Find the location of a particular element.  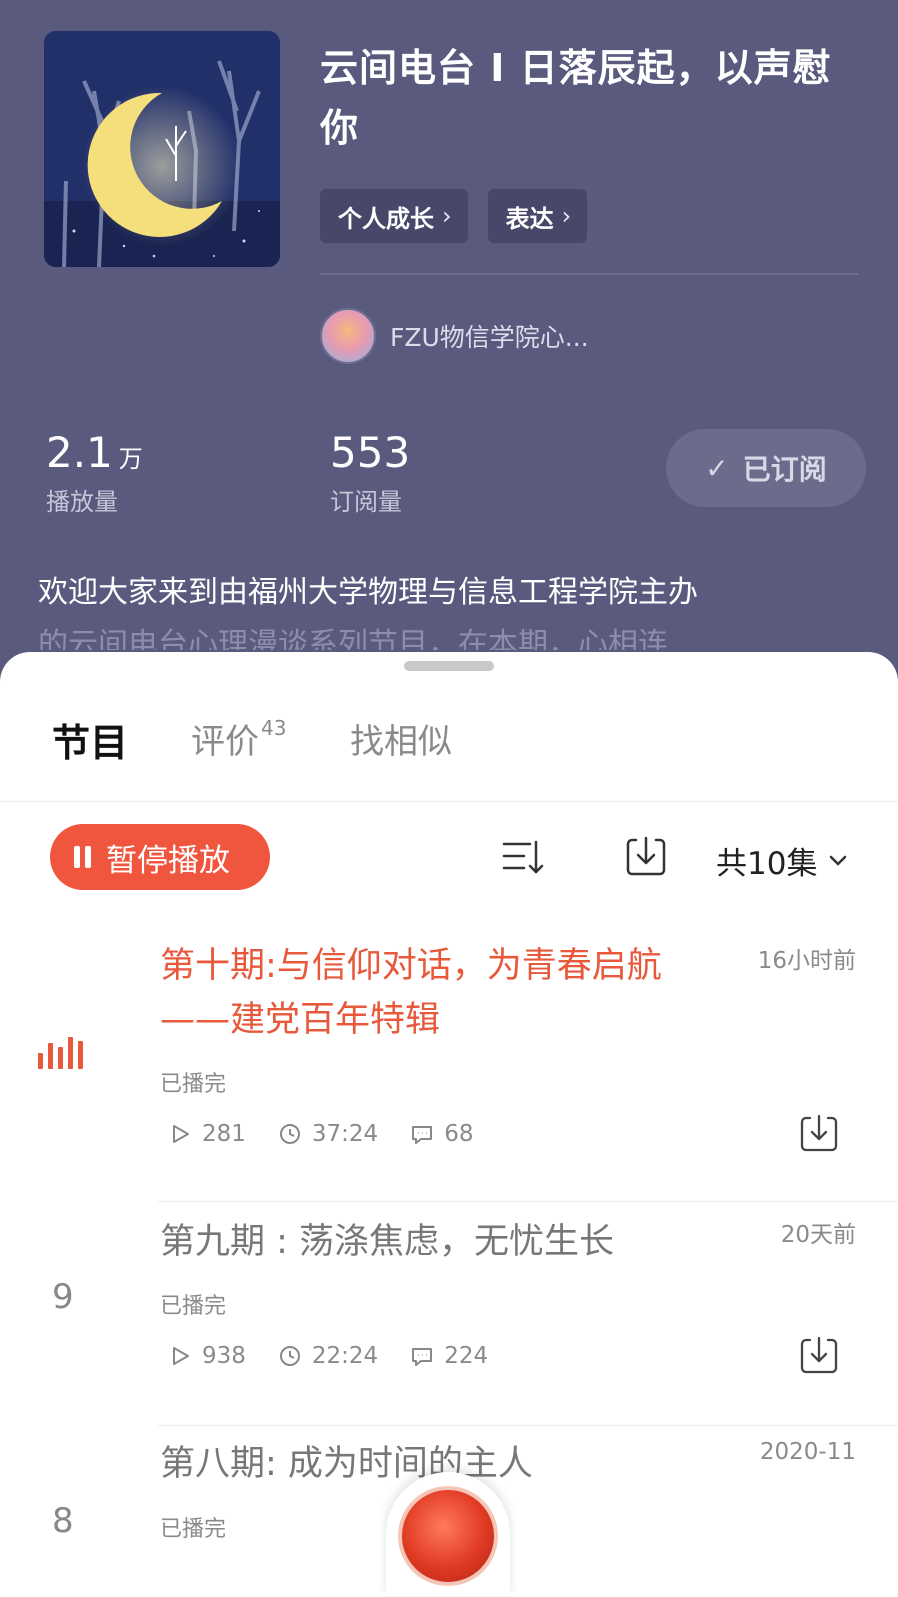

episode-comments: 224 is located at coordinates (466, 1356).